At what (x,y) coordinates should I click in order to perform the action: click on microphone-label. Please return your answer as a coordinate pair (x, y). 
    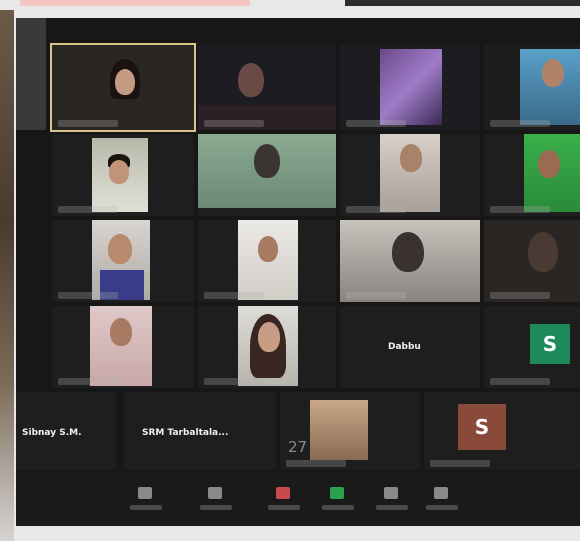
    Looking at the image, I should click on (284, 507).